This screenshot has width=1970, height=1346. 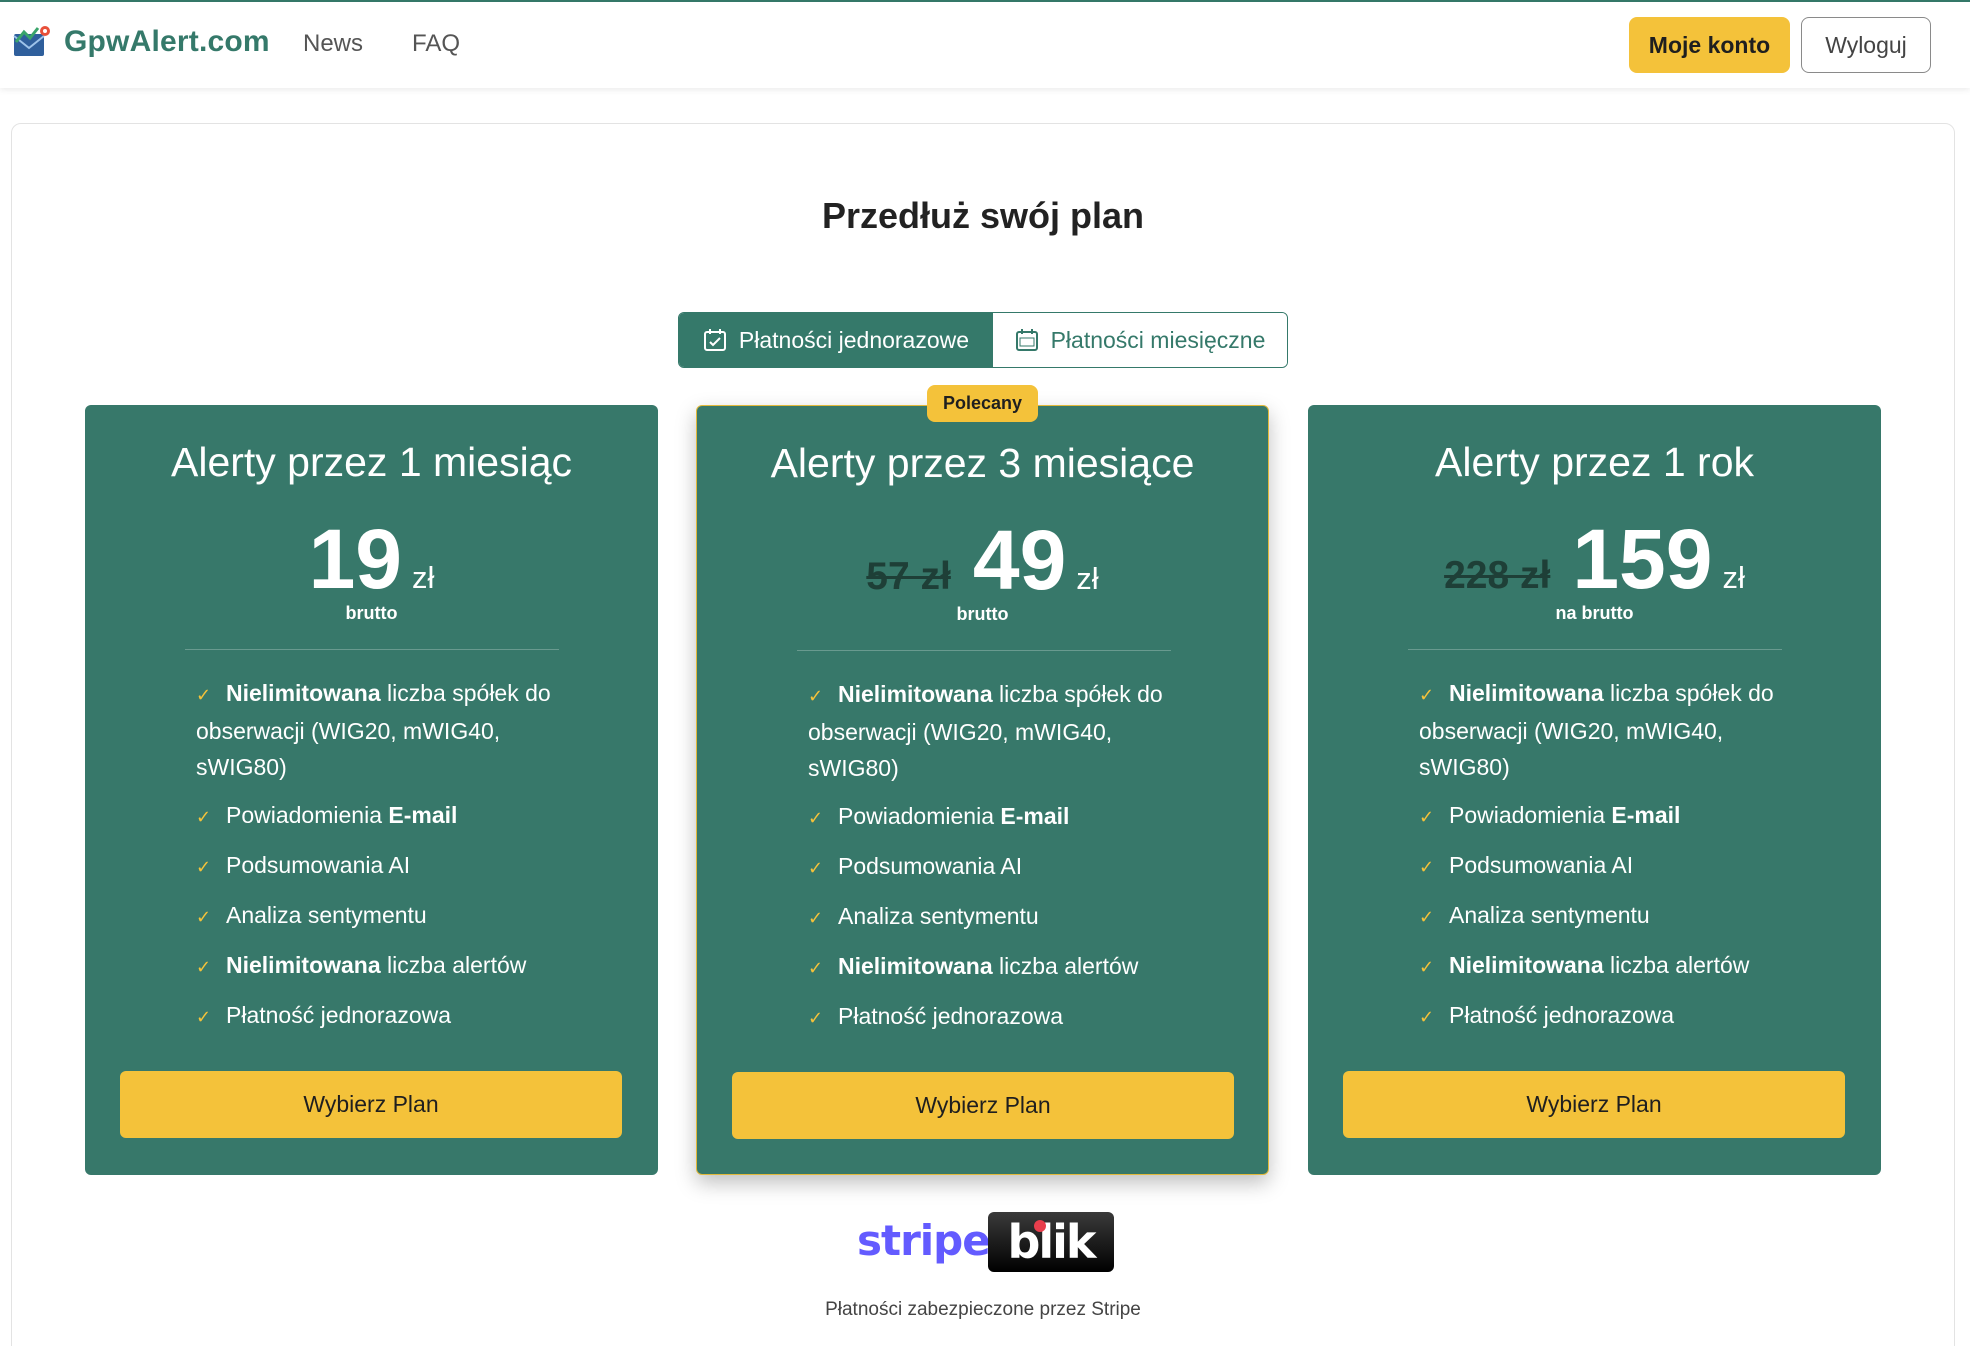 What do you see at coordinates (167, 41) in the screenshot?
I see `brand-name: GpwAlert.com` at bounding box center [167, 41].